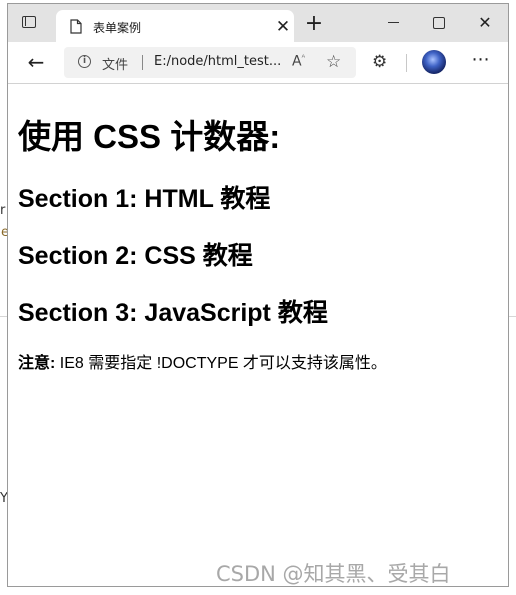 The height and width of the screenshot is (595, 516). Describe the element at coordinates (175, 26) in the screenshot. I see `browser-tab: 表单案例 ✕` at that location.